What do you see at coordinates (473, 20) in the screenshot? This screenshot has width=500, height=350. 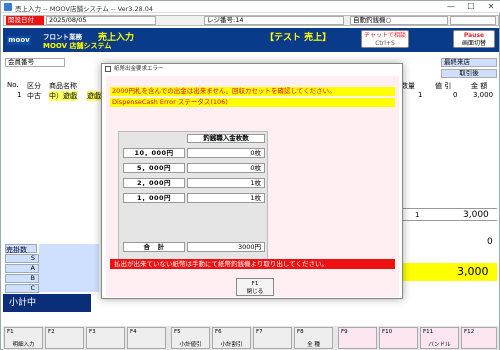 I see `info-empty-cell` at bounding box center [473, 20].